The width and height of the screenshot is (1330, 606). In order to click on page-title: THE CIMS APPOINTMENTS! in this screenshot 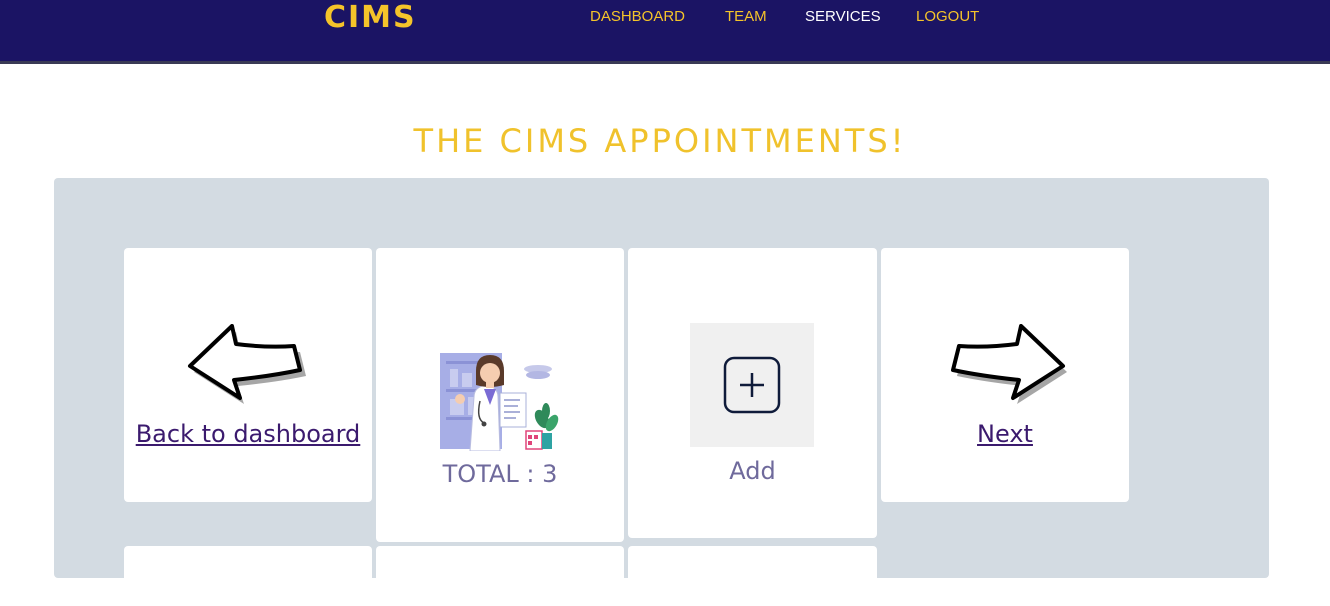, I will do `click(660, 141)`.